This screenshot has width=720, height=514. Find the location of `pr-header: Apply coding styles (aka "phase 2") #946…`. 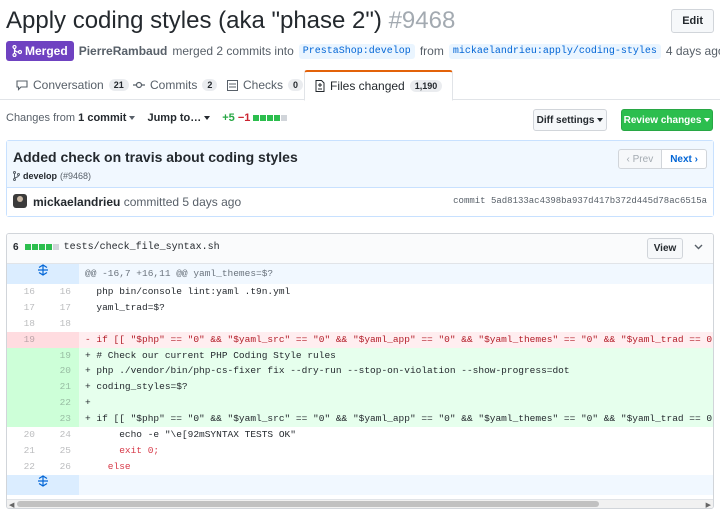

pr-header: Apply coding styles (aka "phase 2") #946… is located at coordinates (363, 36).